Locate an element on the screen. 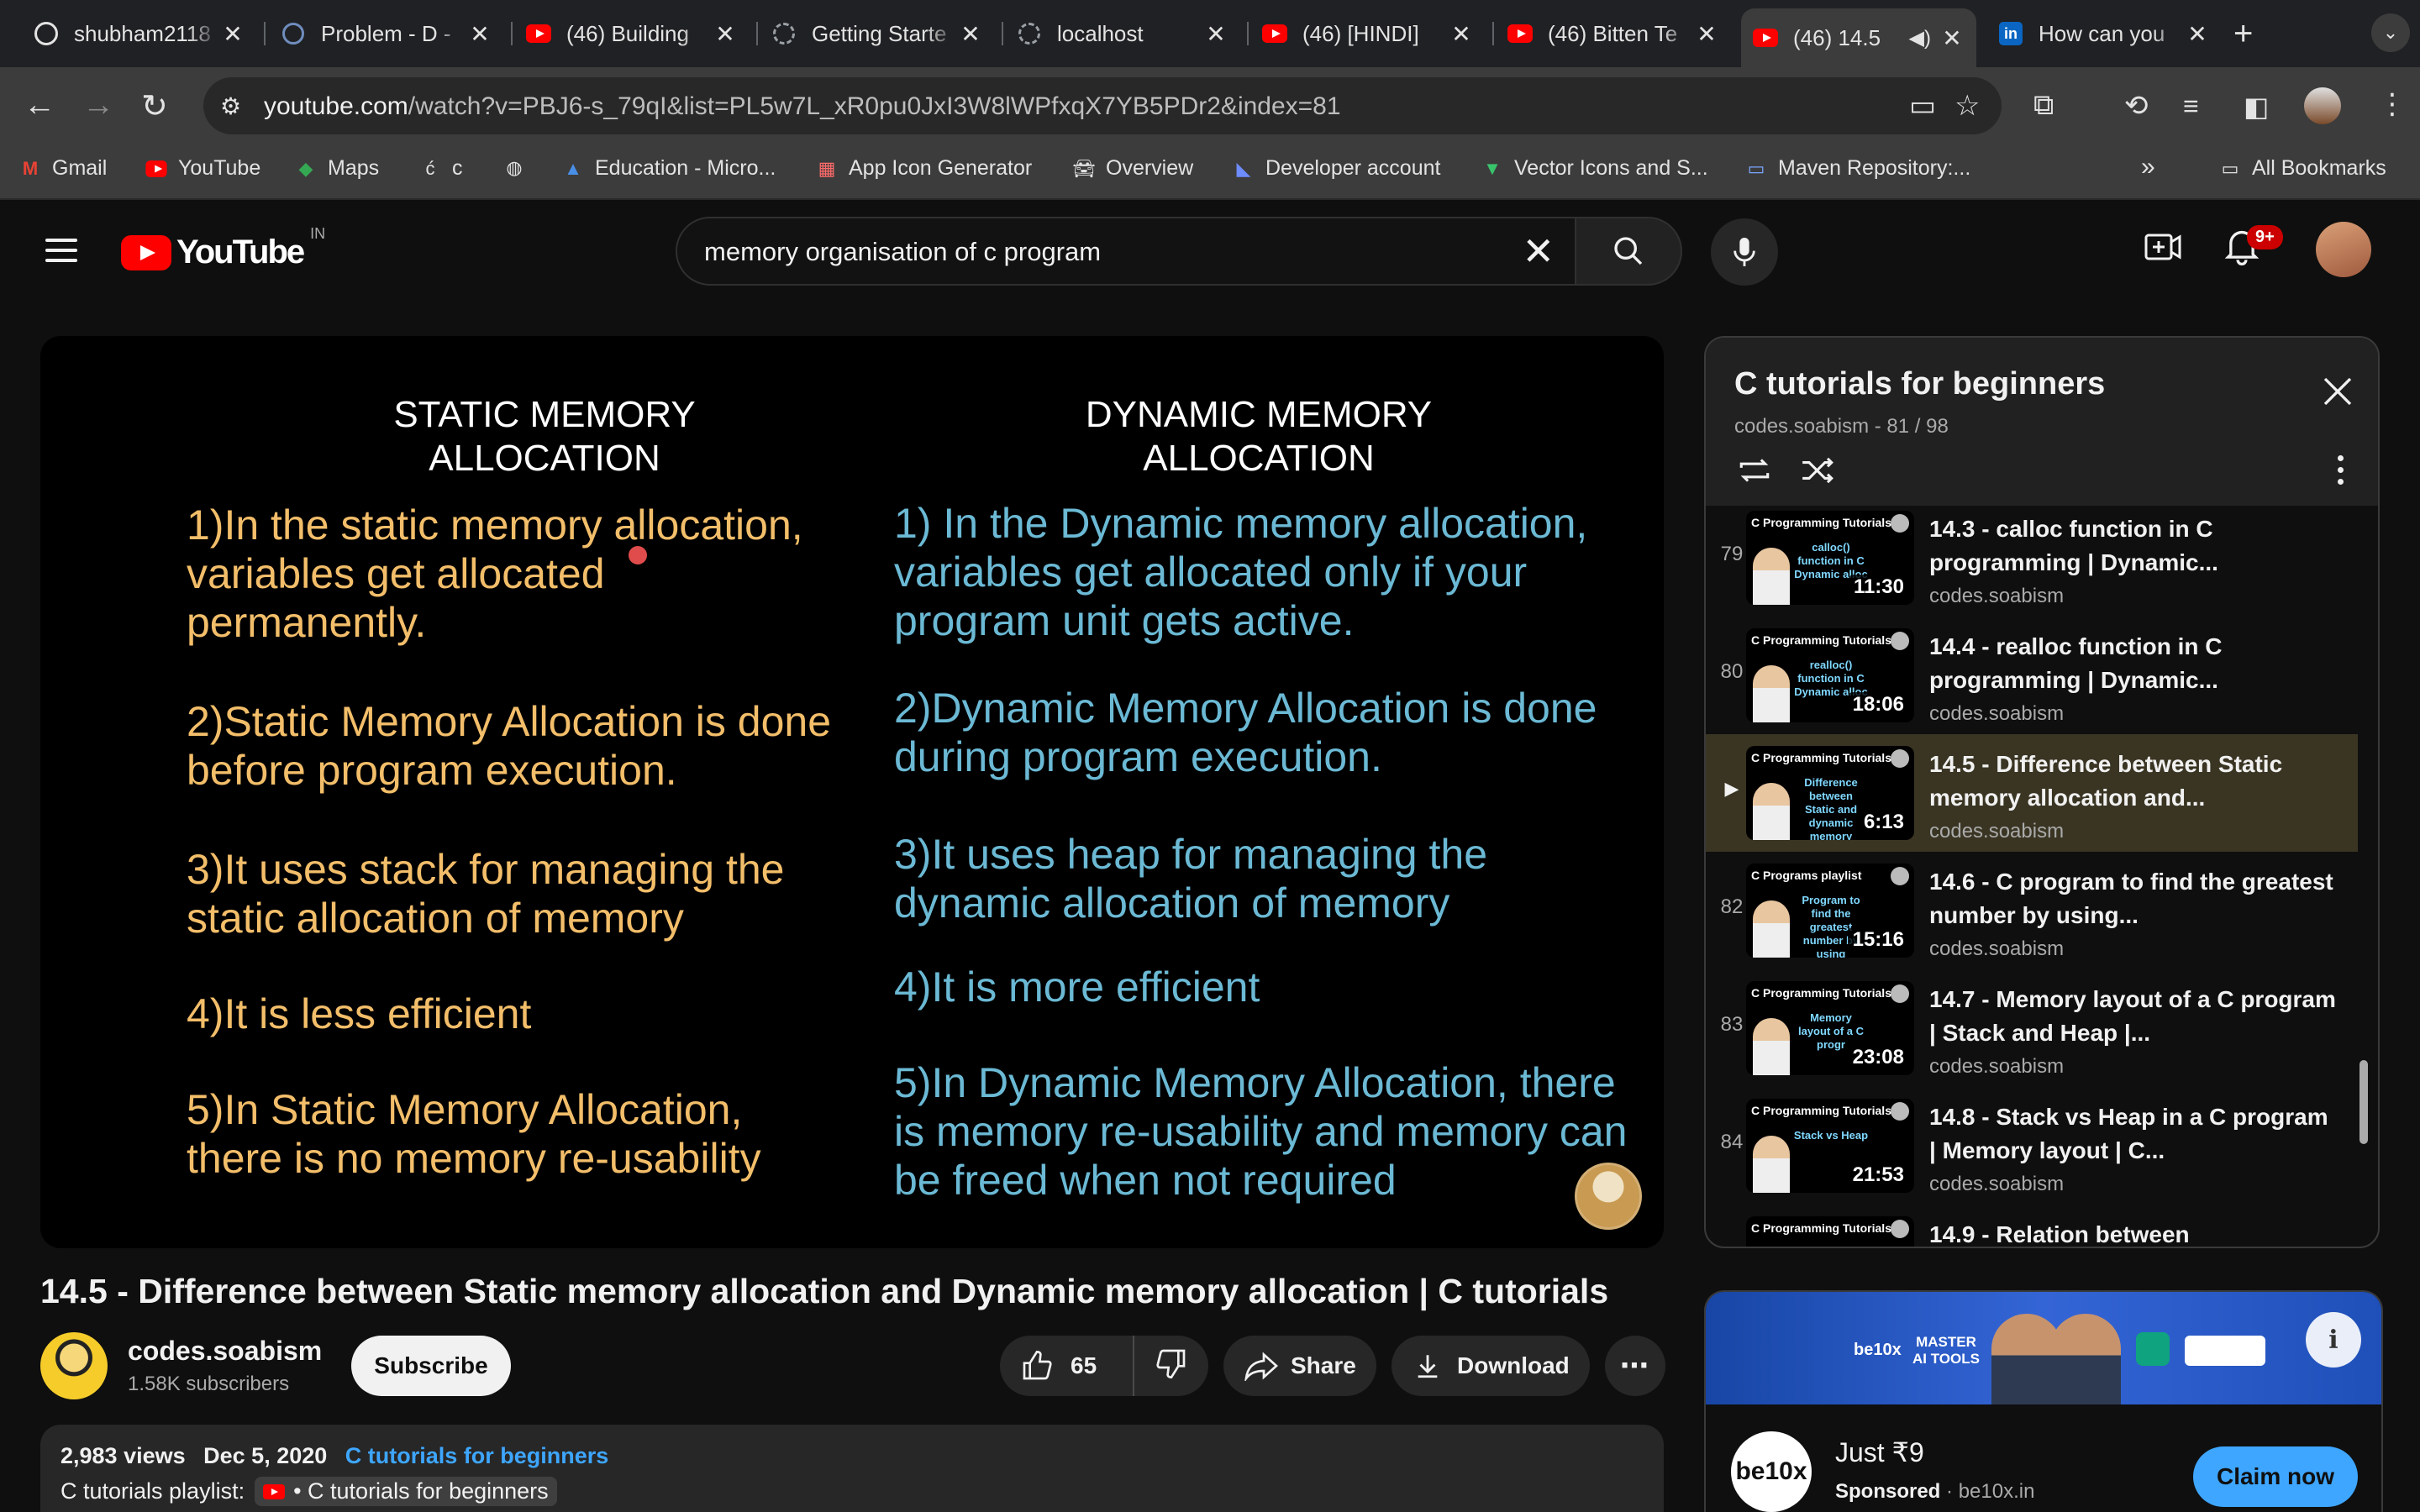  shuffle-playlist-button is located at coordinates (1818, 472).